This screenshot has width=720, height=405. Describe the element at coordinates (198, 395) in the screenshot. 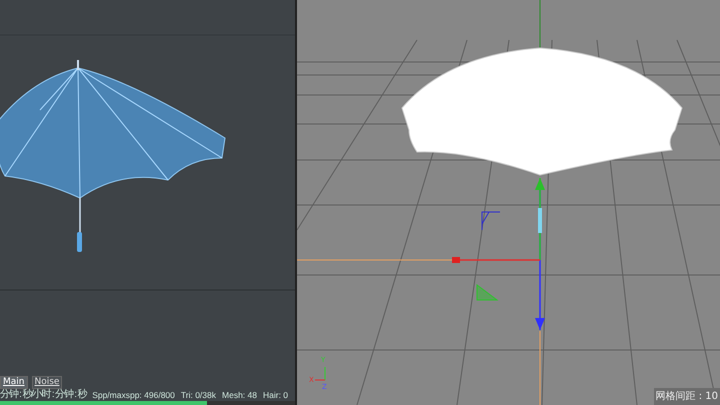

I see `status-text: Tri: 0/38k` at that location.